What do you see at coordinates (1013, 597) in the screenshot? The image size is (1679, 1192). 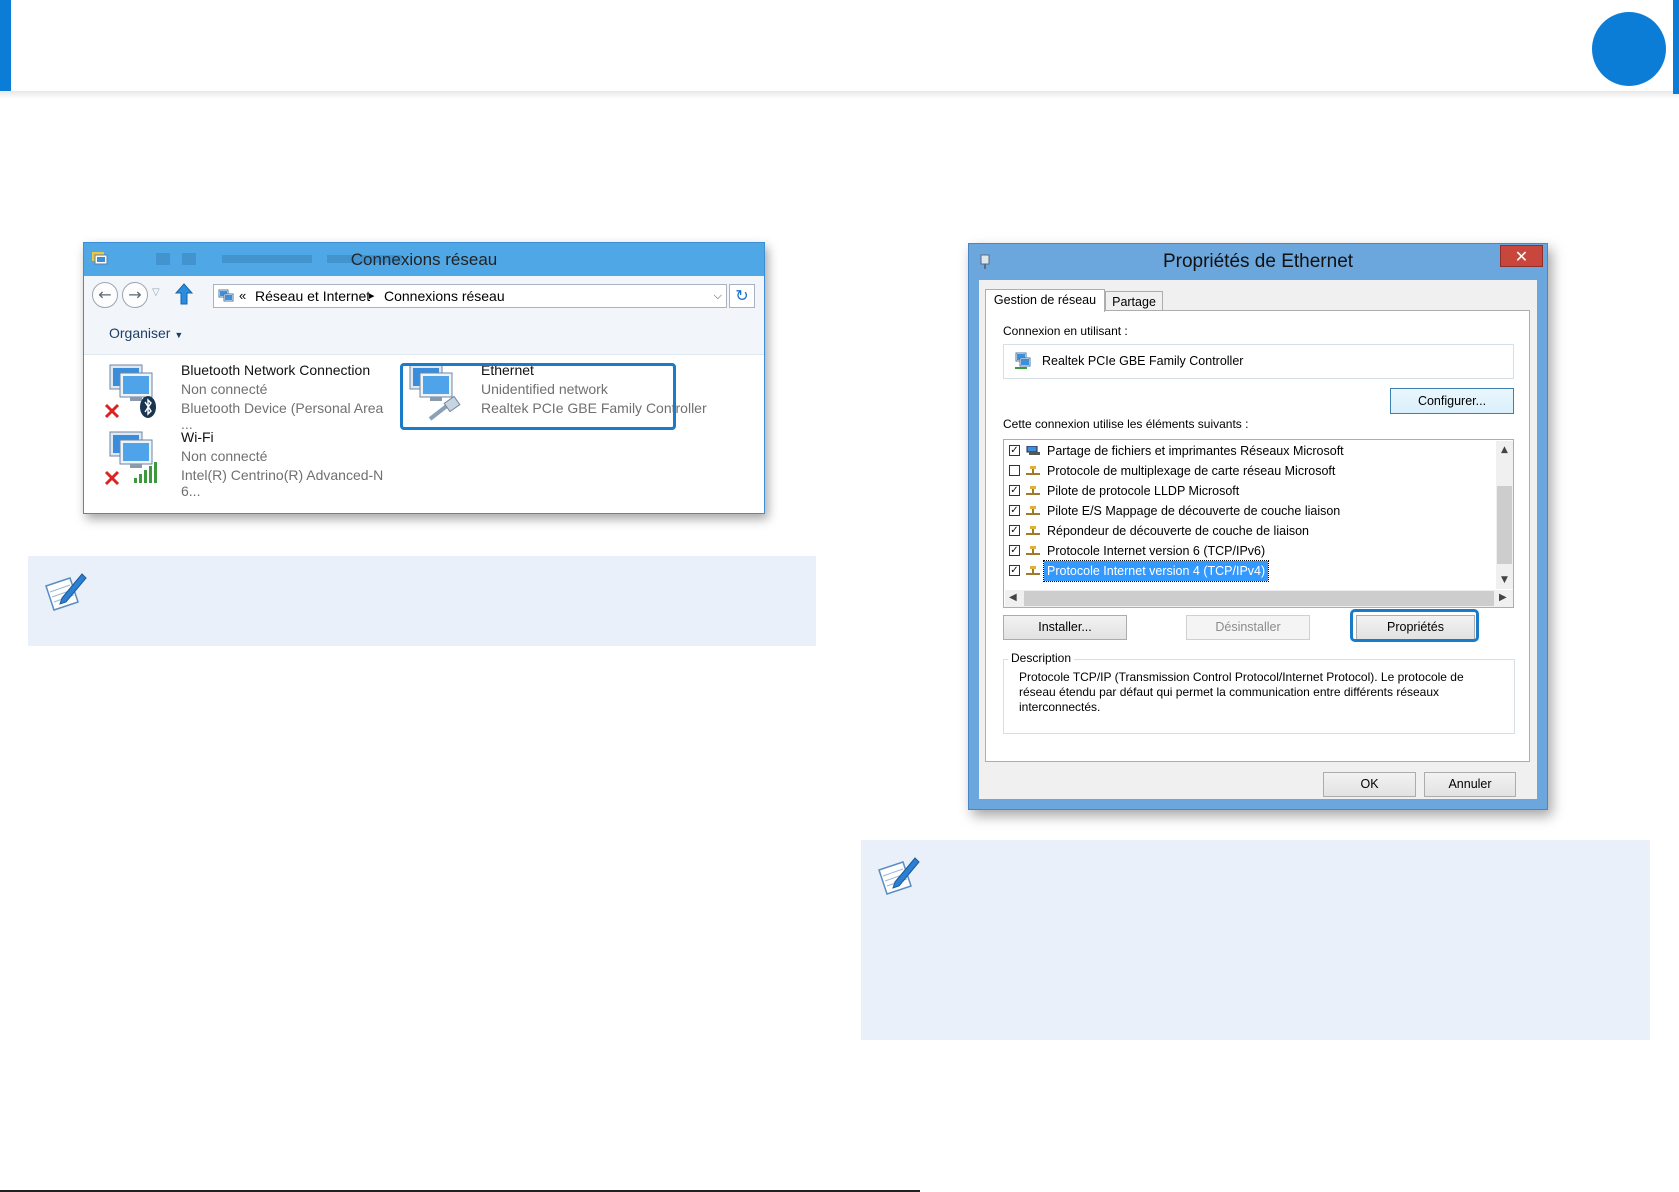 I see `scroll-left-icon: ◀` at bounding box center [1013, 597].